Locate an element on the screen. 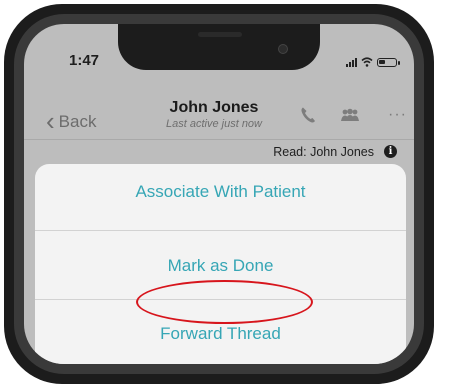 The width and height of the screenshot is (449, 384). mark-as-done-button: Mark as Done is located at coordinates (220, 266).